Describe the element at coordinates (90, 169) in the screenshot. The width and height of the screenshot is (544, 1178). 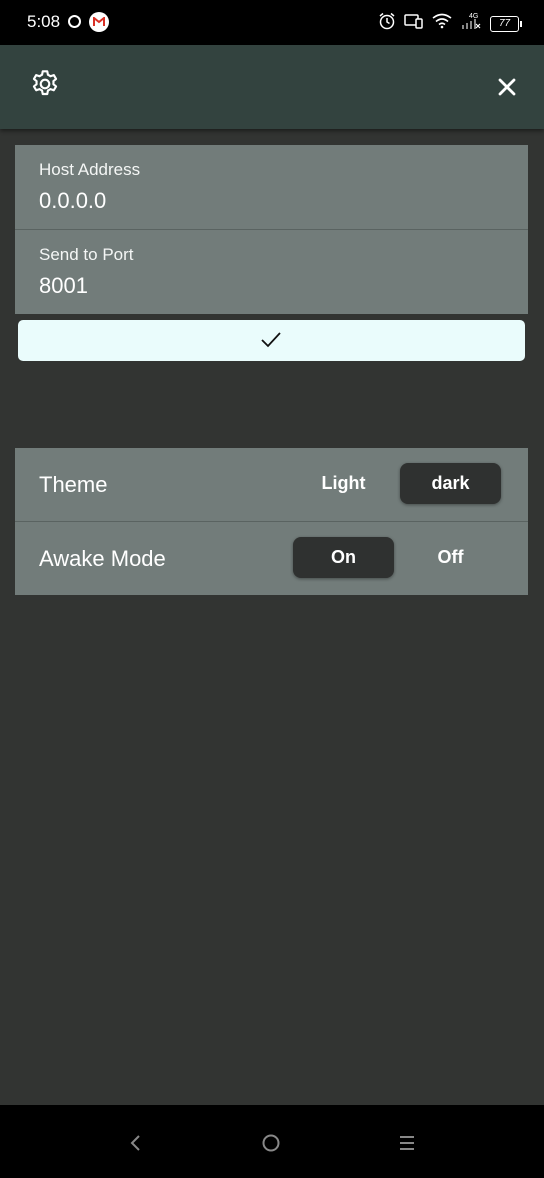
I see `host-address-label: Host Address` at that location.